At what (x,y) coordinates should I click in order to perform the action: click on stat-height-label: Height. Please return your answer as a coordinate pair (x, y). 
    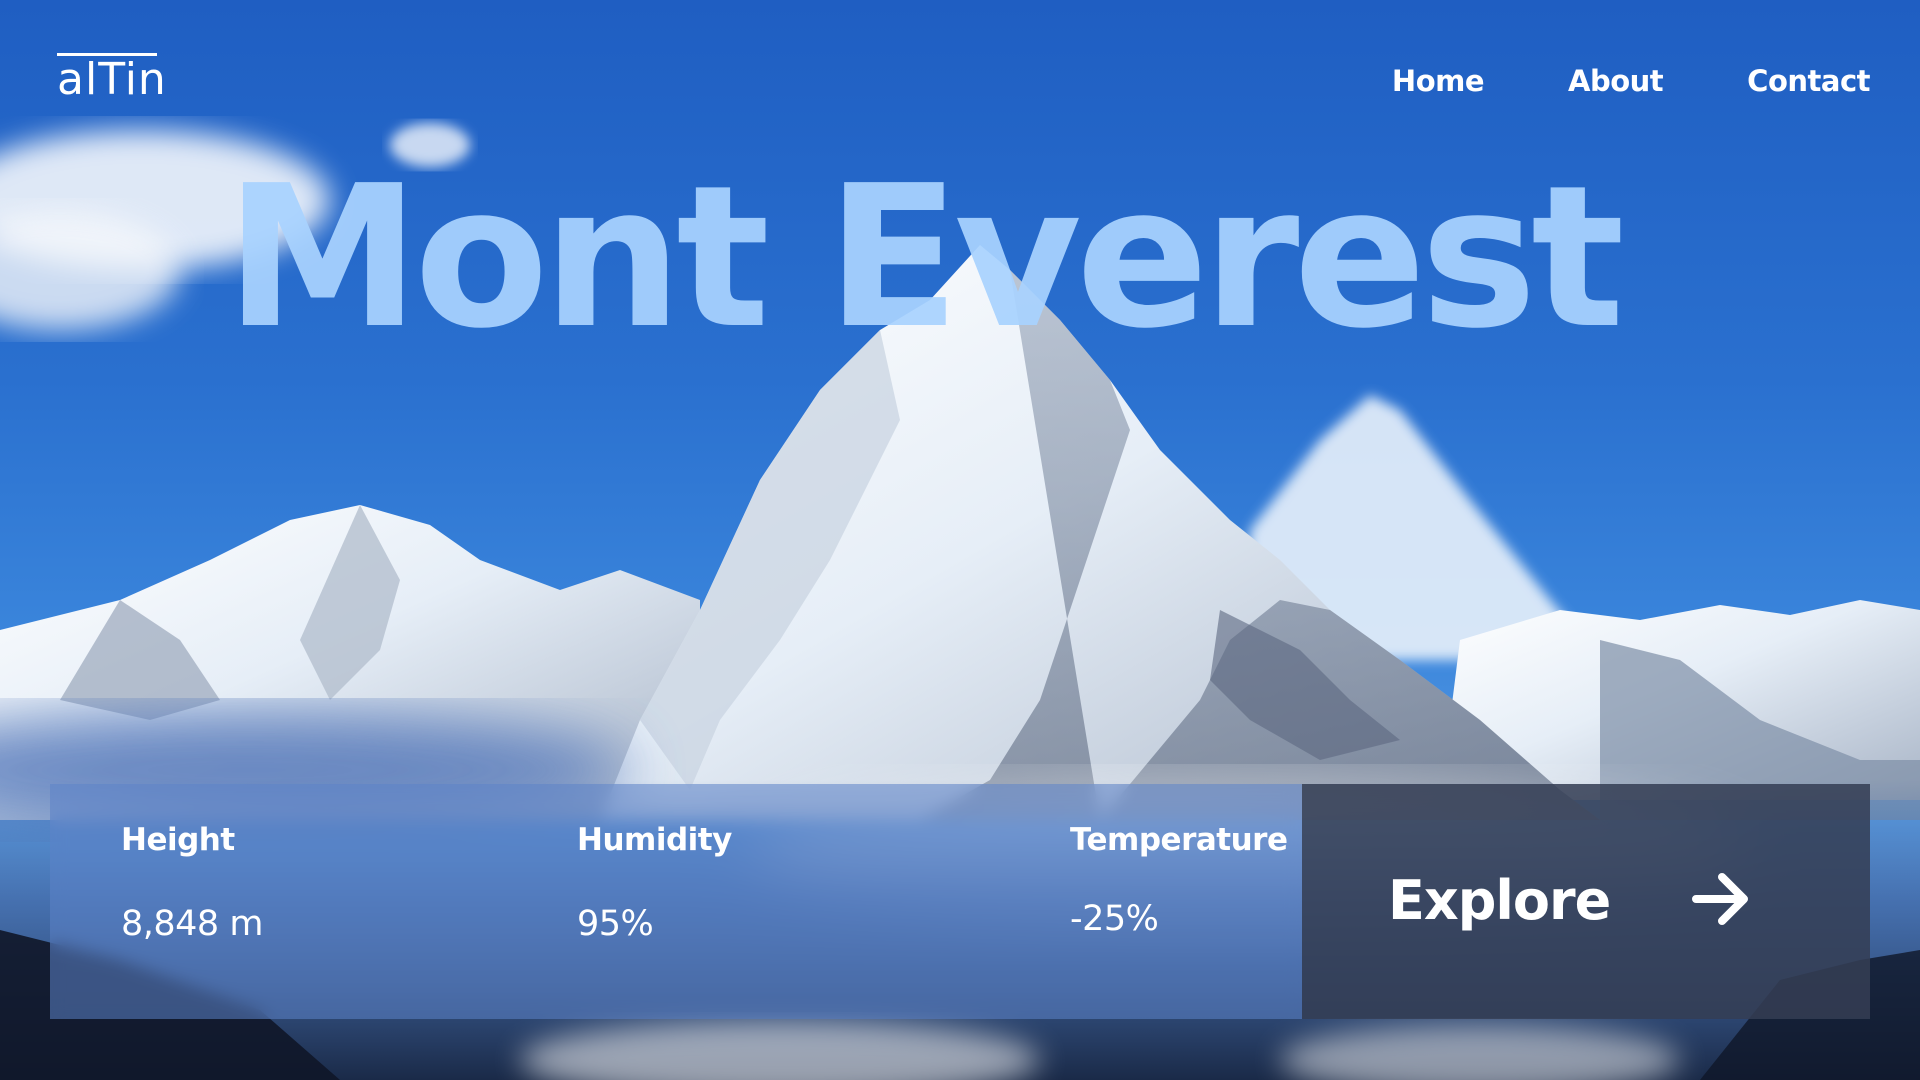
    Looking at the image, I should click on (178, 840).